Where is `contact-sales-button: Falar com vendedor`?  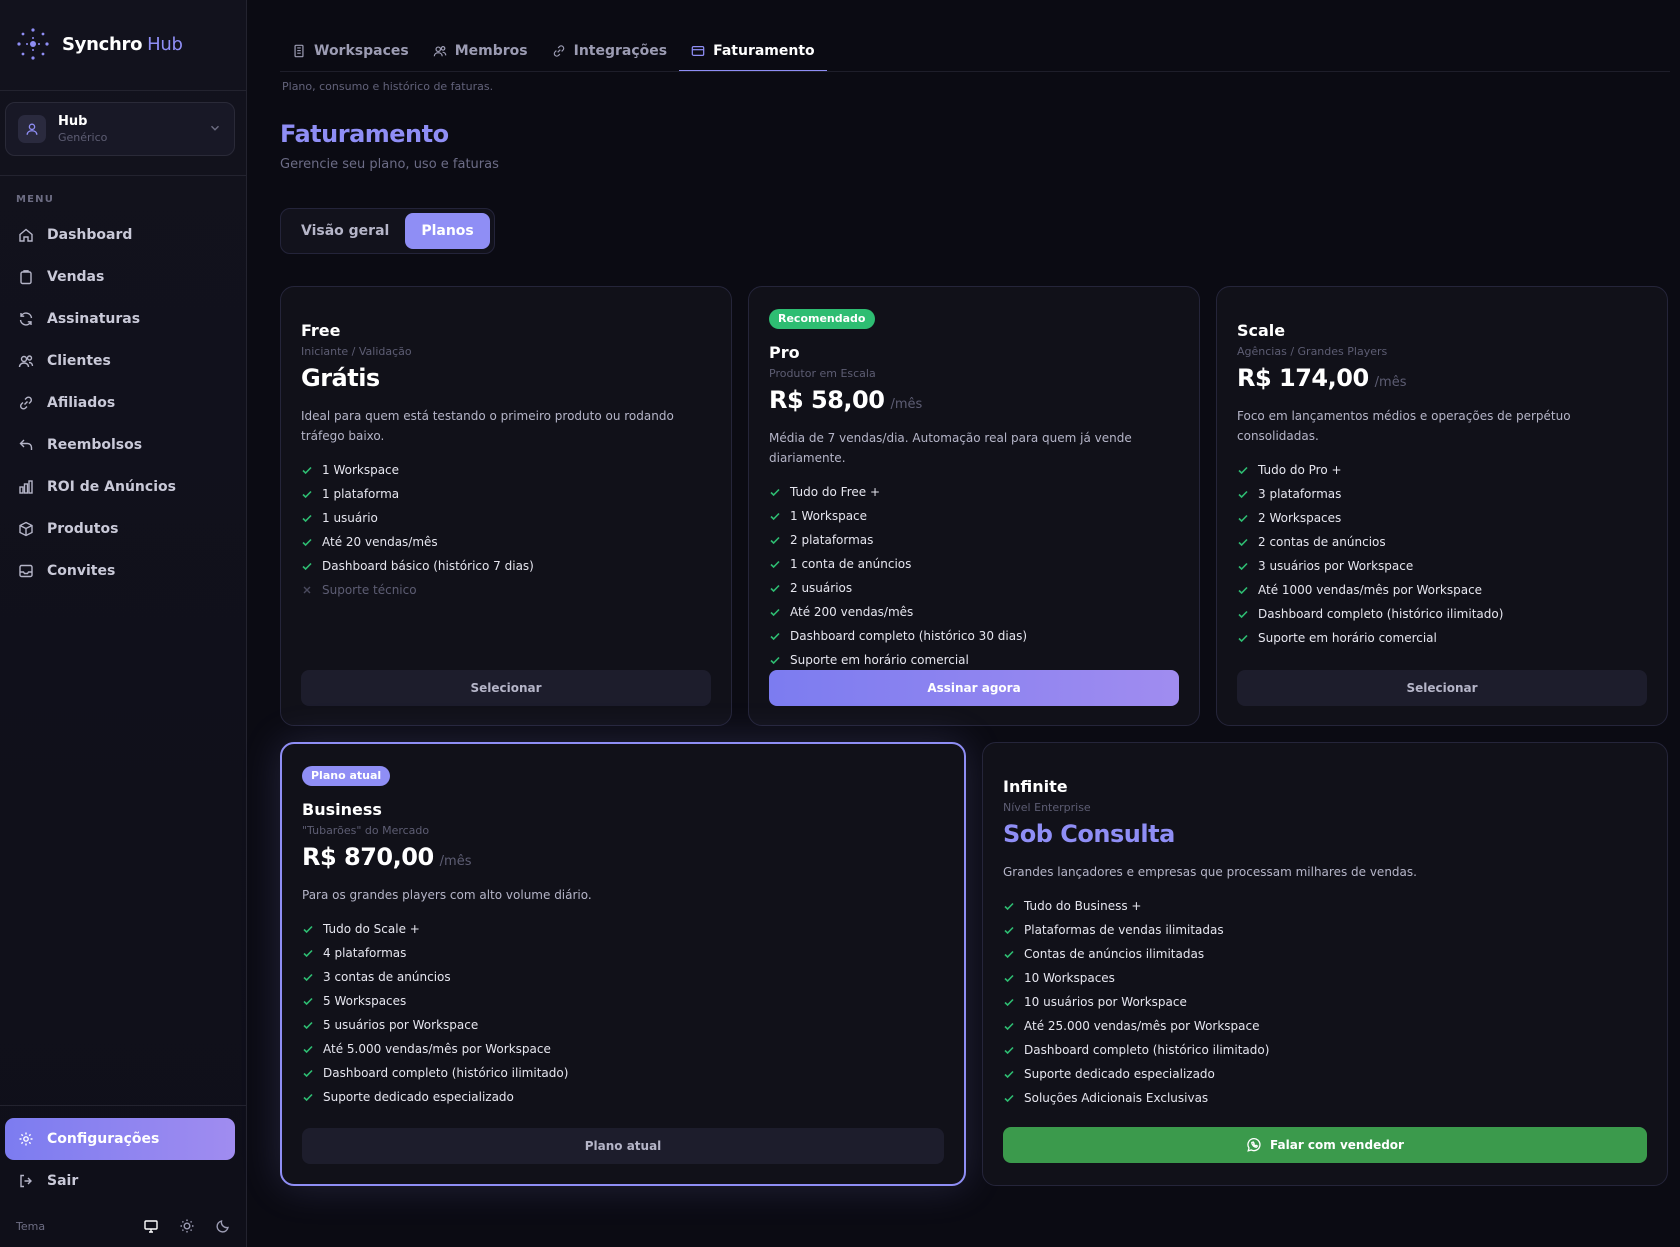
contact-sales-button: Falar com vendedor is located at coordinates (1325, 1145).